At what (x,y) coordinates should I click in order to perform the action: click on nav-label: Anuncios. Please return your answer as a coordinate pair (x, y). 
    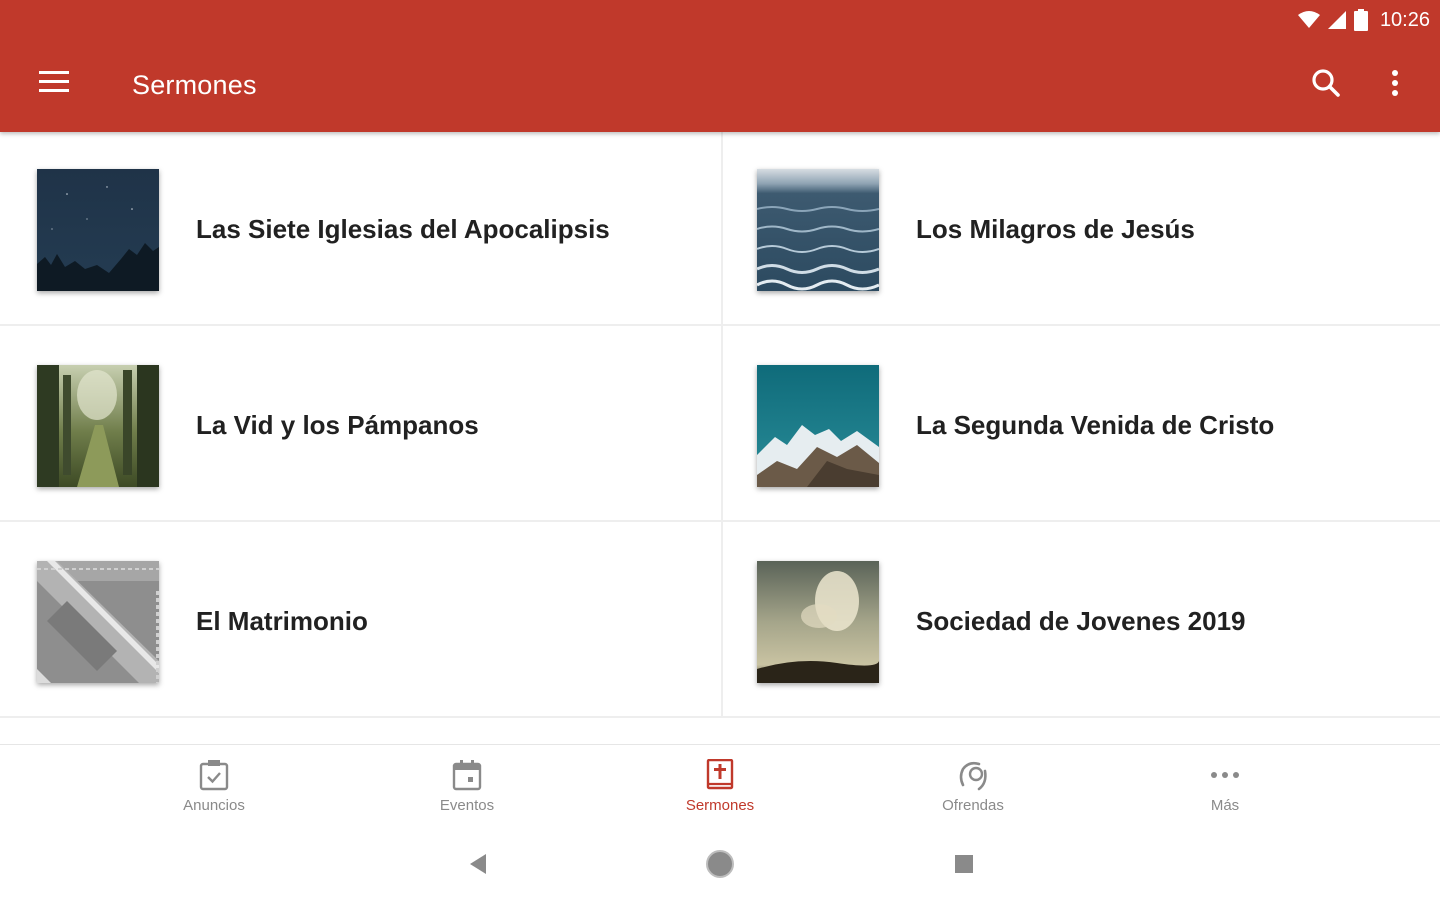
    Looking at the image, I should click on (214, 805).